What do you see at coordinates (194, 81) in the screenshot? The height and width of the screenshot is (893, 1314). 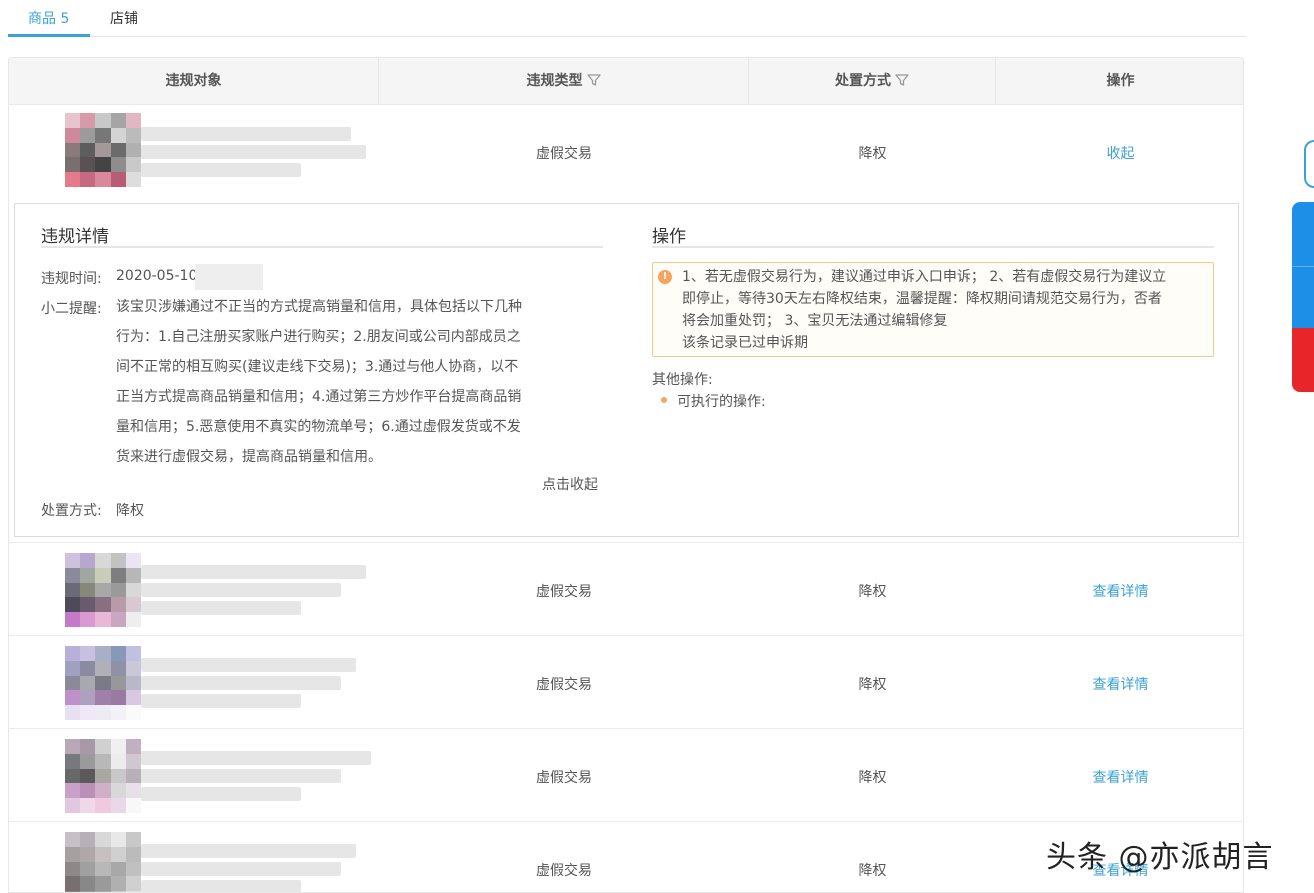 I see `column-header-object: 违规对象` at bounding box center [194, 81].